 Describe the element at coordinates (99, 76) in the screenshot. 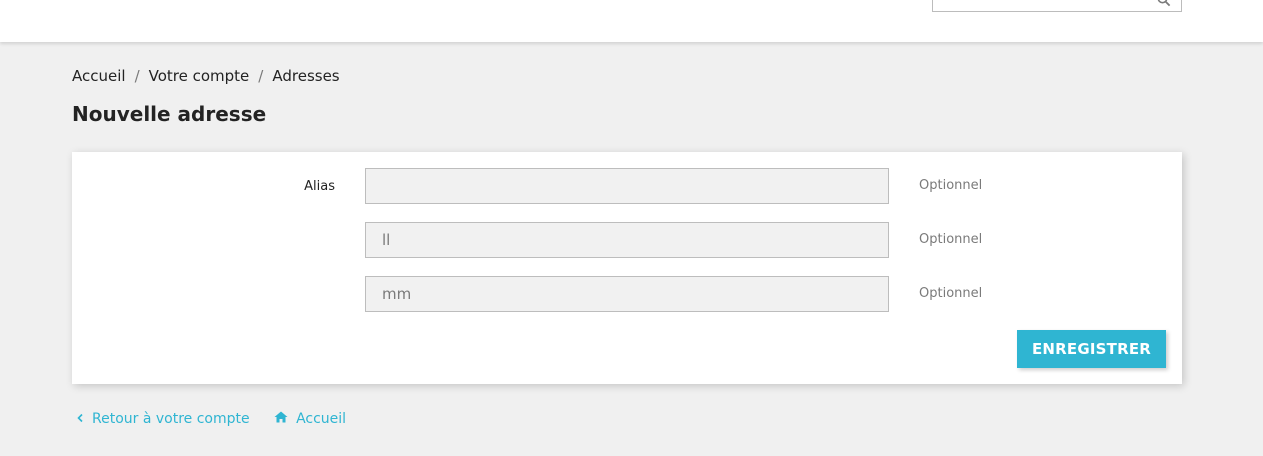

I see `breadcrumb-item-home: Accueil` at that location.